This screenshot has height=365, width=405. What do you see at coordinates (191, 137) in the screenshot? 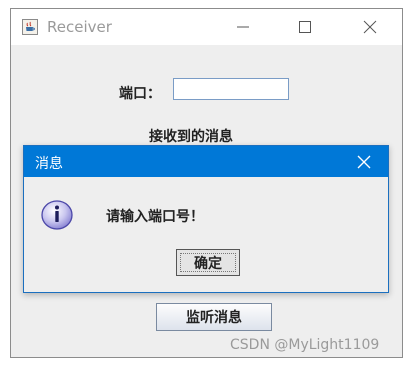
I see `received-messages-label: 接收到的消息` at bounding box center [191, 137].